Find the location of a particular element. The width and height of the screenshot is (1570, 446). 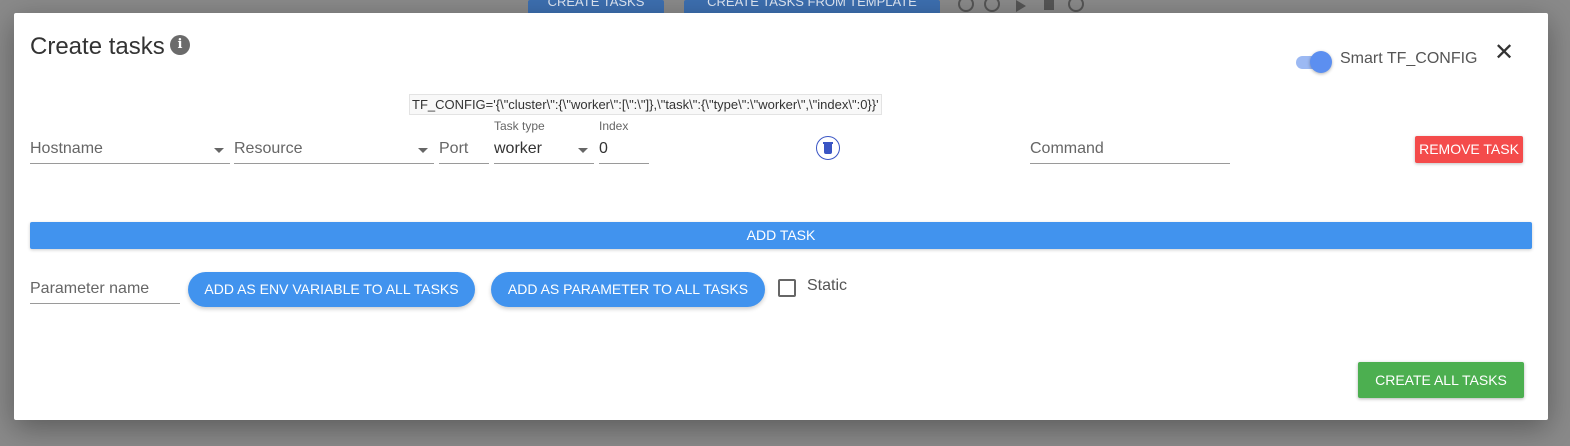

smart-tf-config-toggle is located at coordinates (1313, 62).